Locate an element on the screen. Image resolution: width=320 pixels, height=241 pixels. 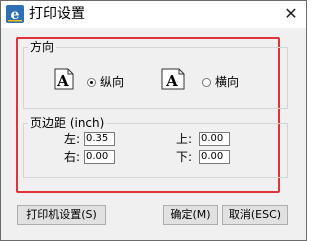
landscape-radio is located at coordinates (206, 82).